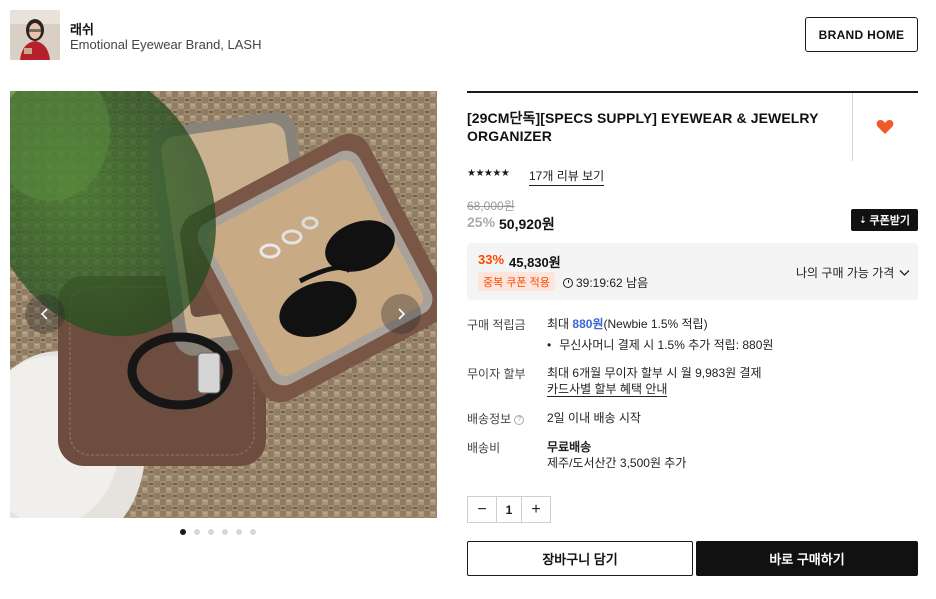 The image size is (936, 599). I want to click on chevron-left-icon, so click(44, 314).